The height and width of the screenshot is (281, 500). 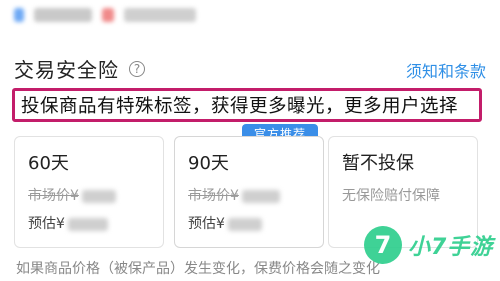 I want to click on option-name: 90天, so click(x=208, y=163).